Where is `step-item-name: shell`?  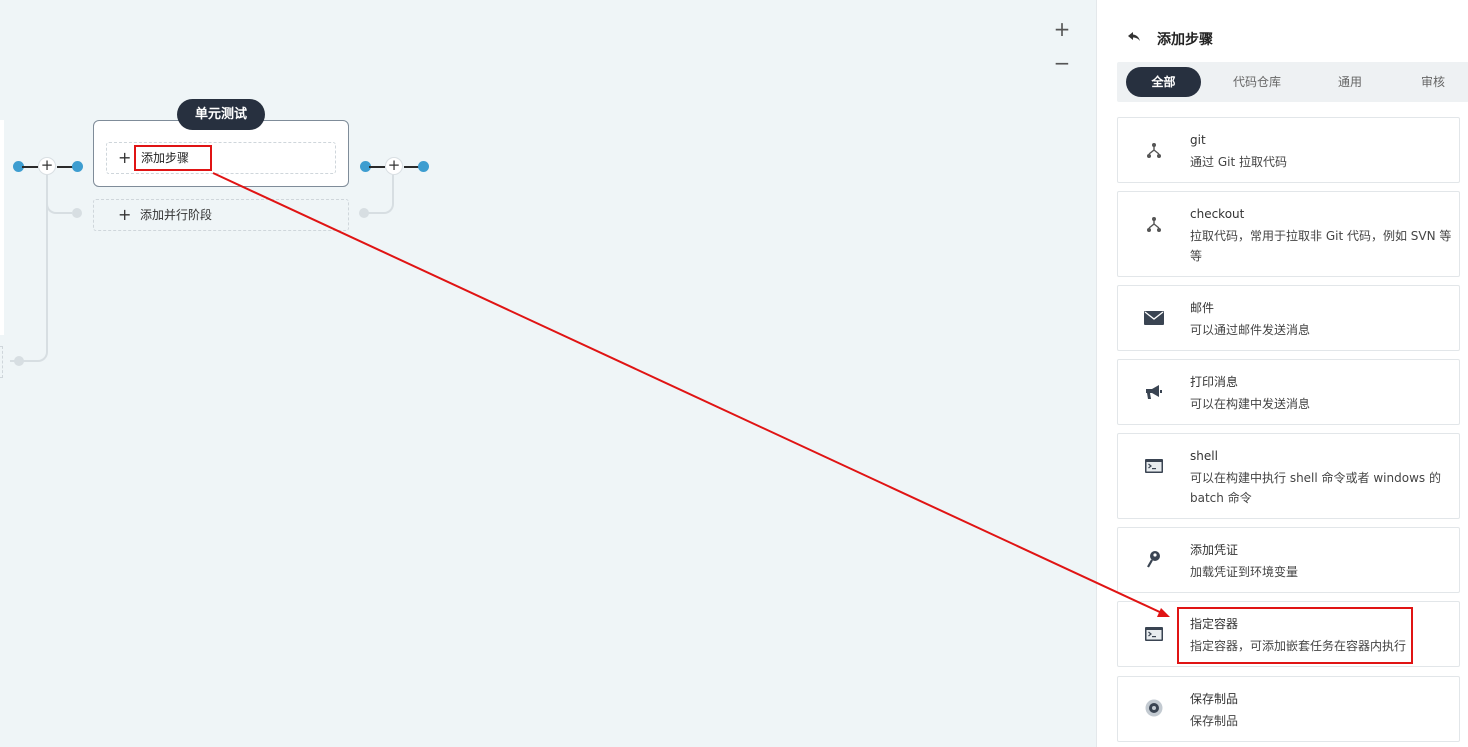 step-item-name: shell is located at coordinates (1204, 456).